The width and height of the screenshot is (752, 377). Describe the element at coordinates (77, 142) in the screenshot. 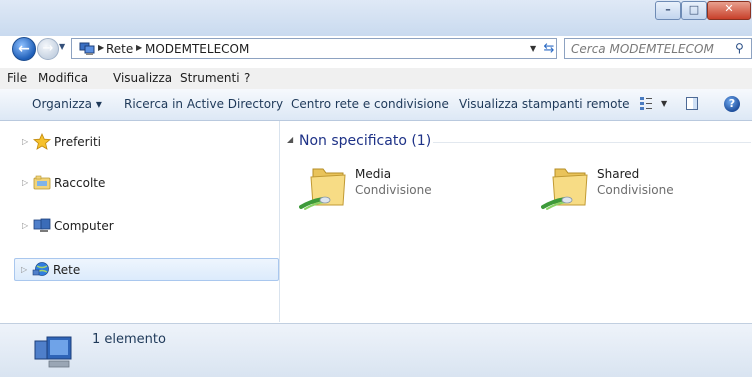

I see `nav-item-label: Preferiti` at that location.